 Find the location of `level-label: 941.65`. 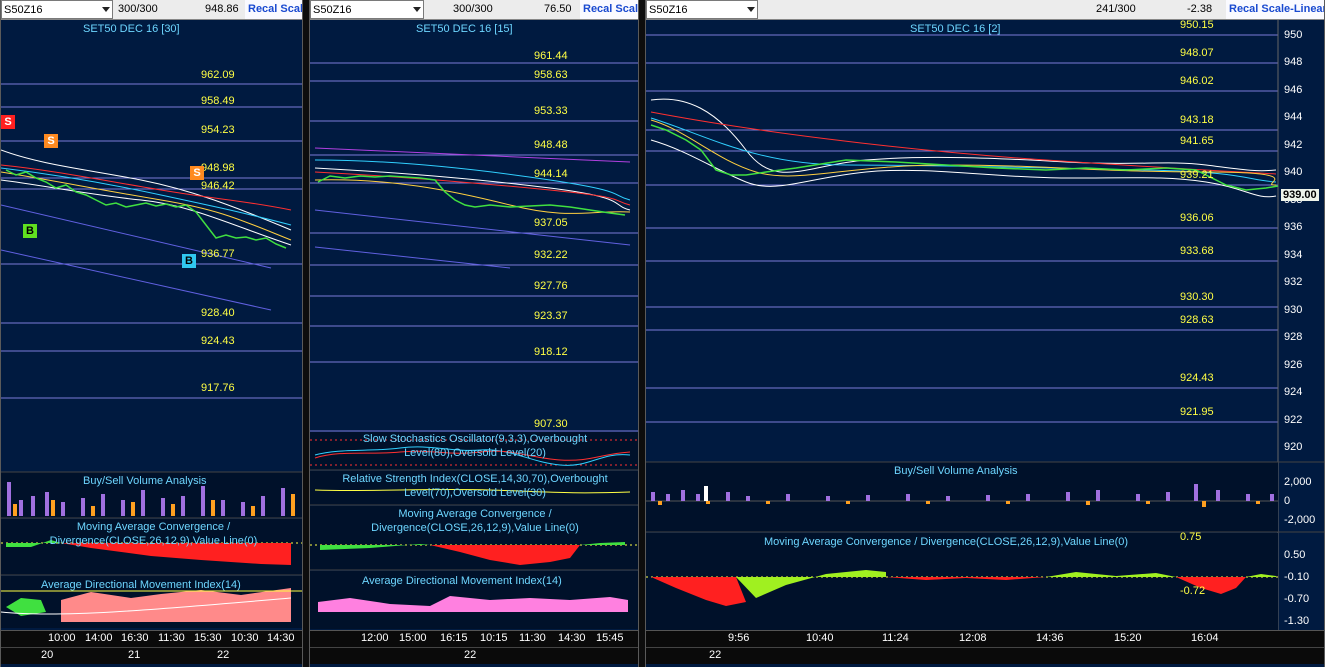

level-label: 941.65 is located at coordinates (1197, 141).